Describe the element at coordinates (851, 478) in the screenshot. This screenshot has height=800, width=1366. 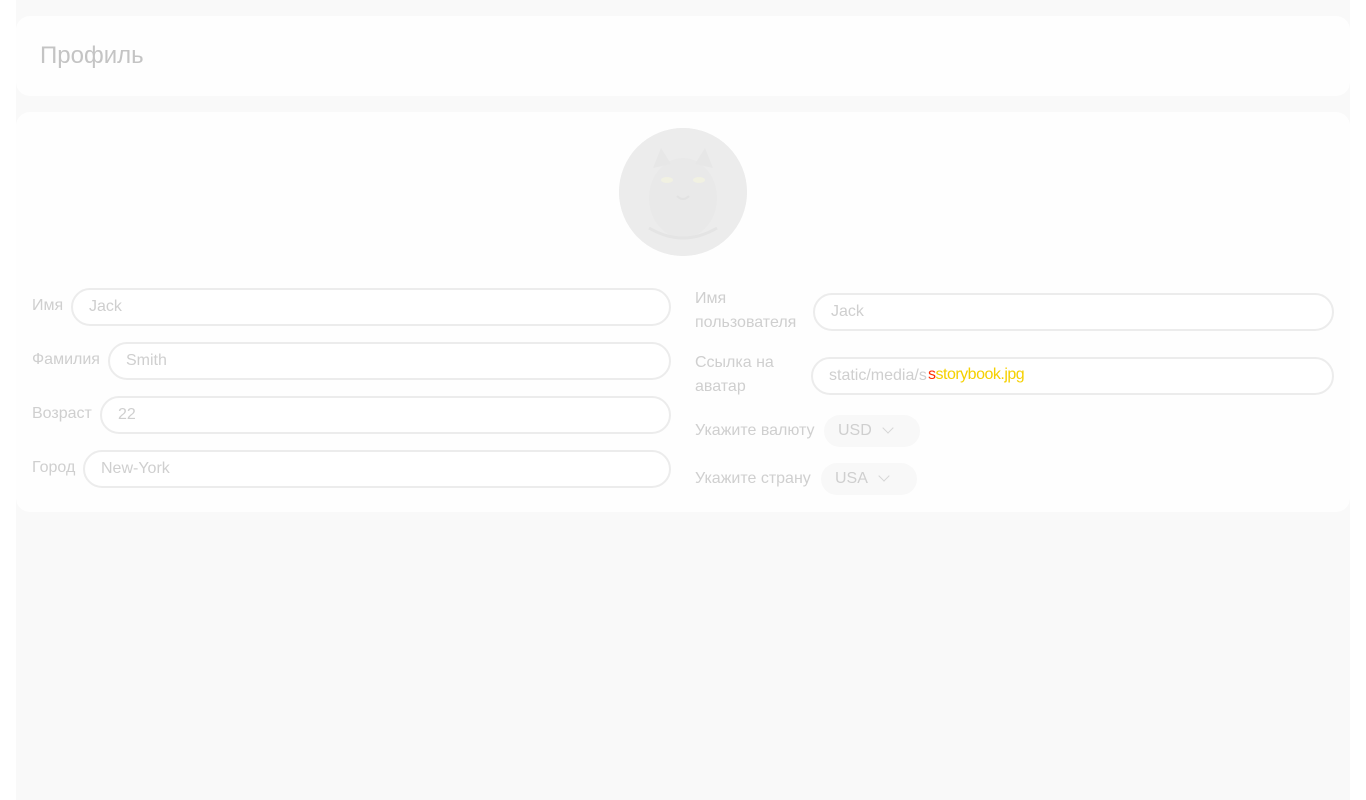
I see `country-select-value: USA` at that location.